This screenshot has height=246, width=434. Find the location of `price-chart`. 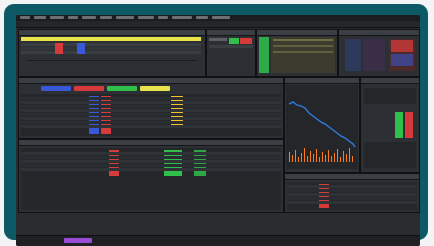

price-chart is located at coordinates (322, 127).